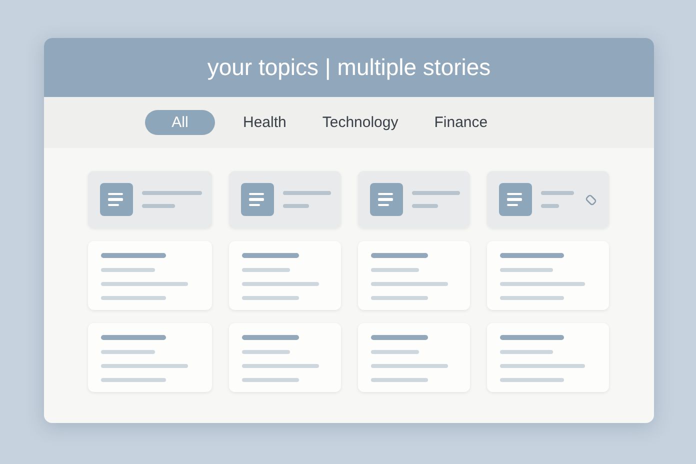 This screenshot has width=696, height=464. I want to click on tab: Technology, so click(360, 122).